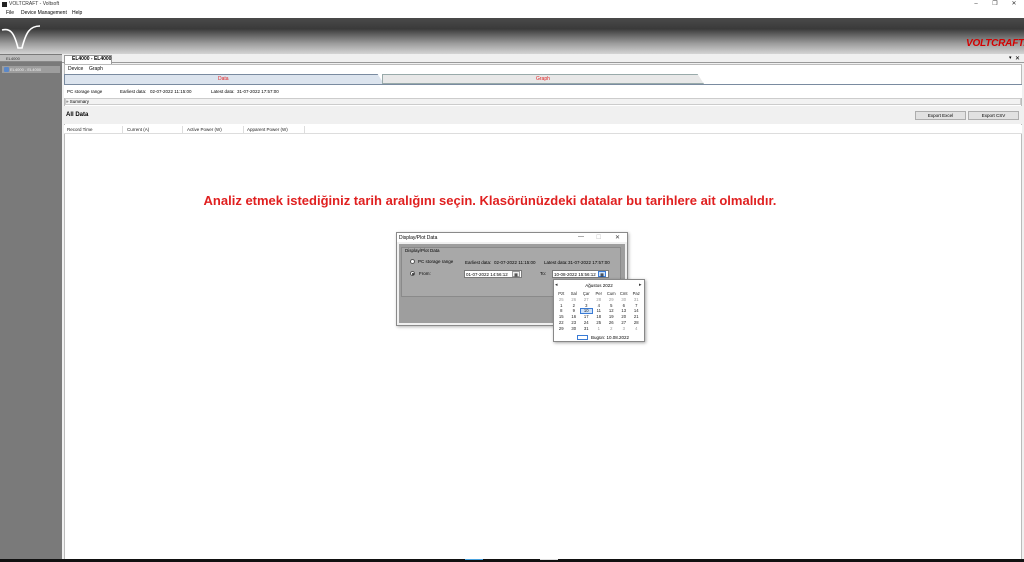  What do you see at coordinates (204, 129) in the screenshot?
I see `column-active-power: Active Power (W)` at bounding box center [204, 129].